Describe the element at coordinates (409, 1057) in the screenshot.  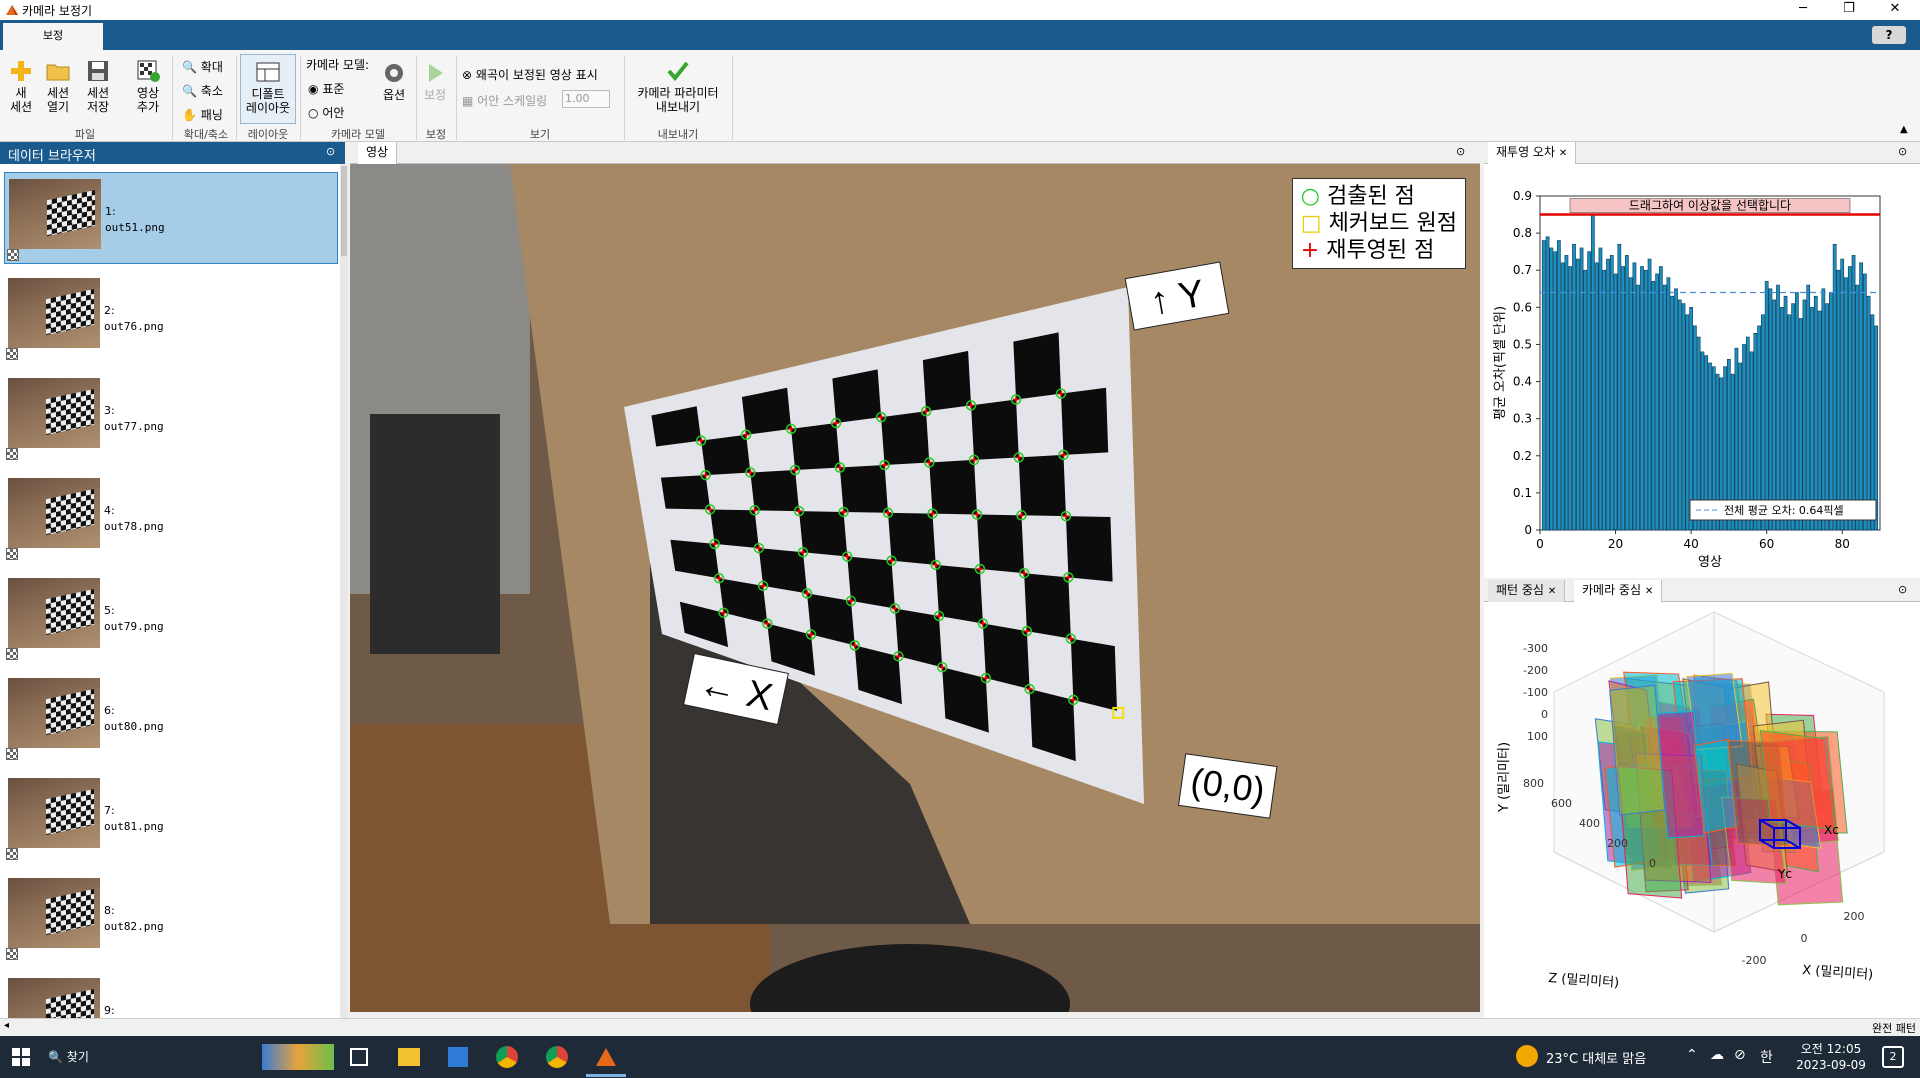
I see `file-explorer-icon` at that location.